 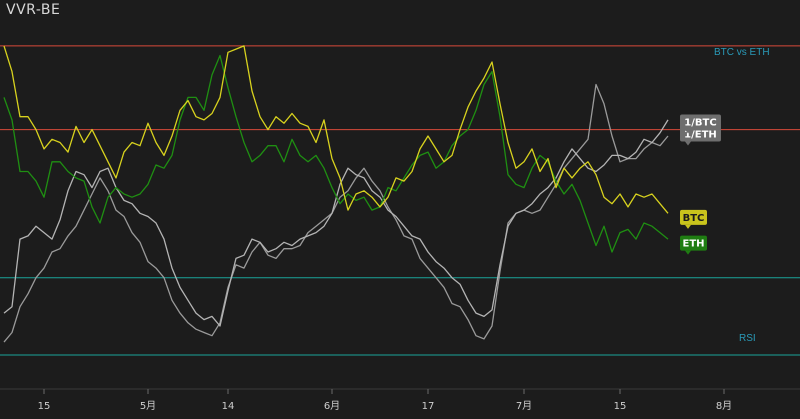 I want to click on series-label-text: BTC, so click(x=694, y=218).